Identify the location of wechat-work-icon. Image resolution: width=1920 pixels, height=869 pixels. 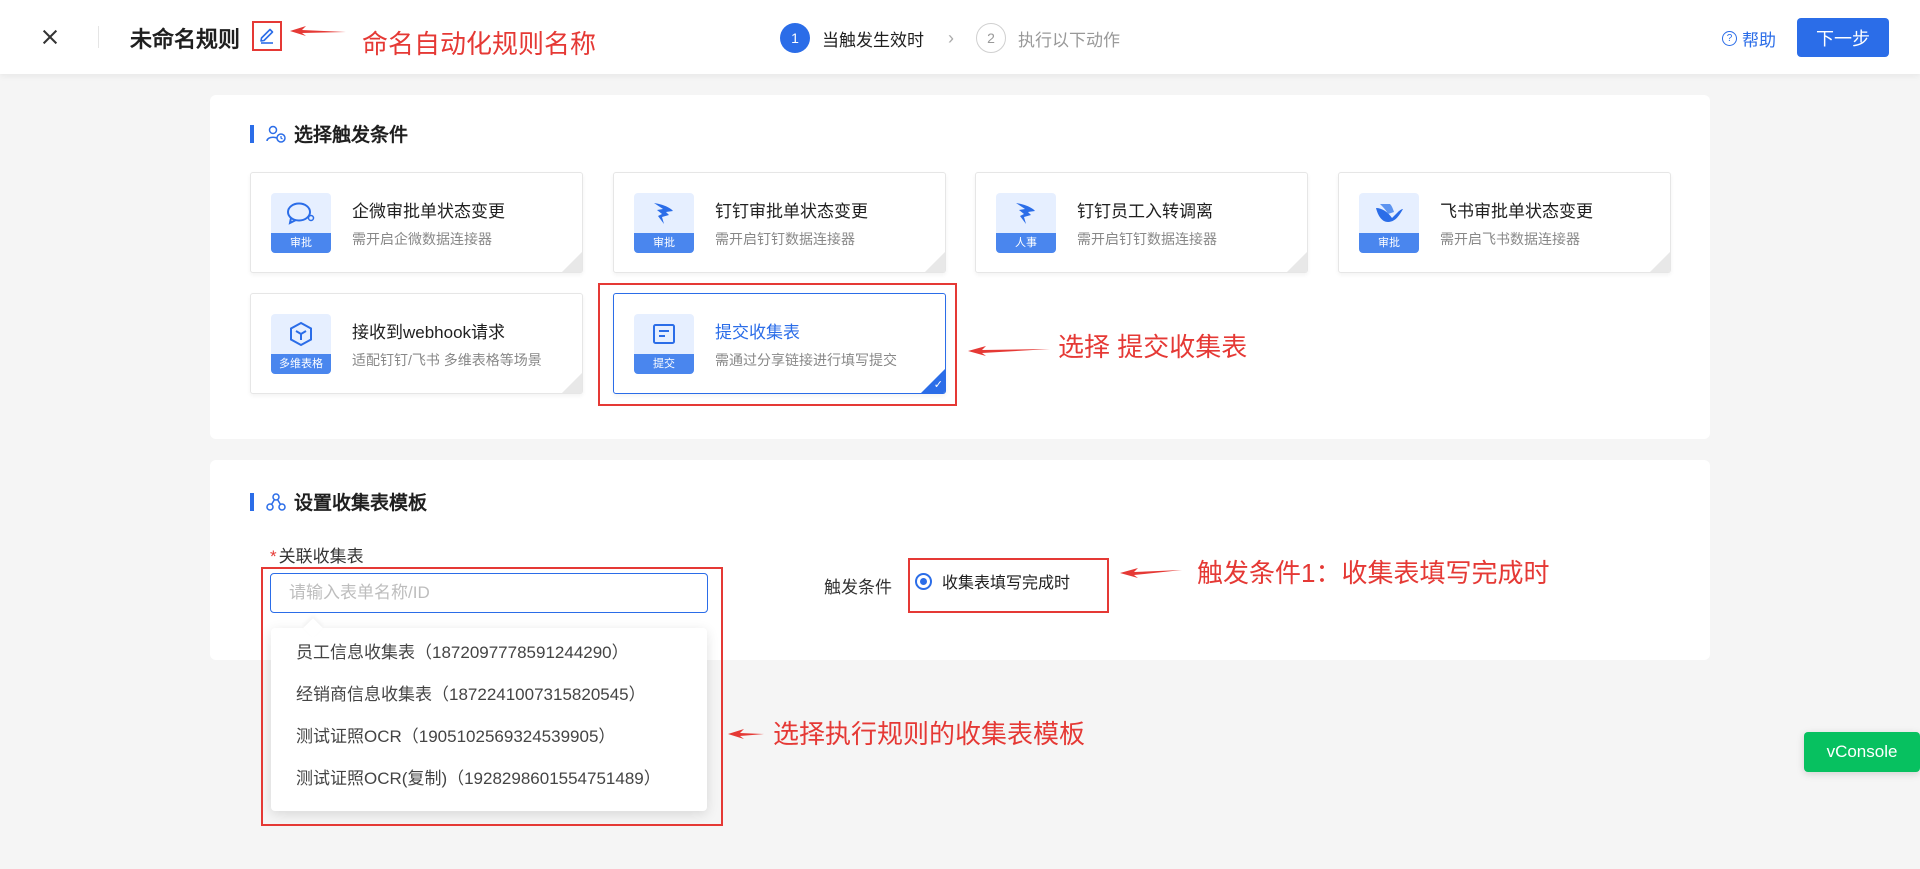
(301, 213).